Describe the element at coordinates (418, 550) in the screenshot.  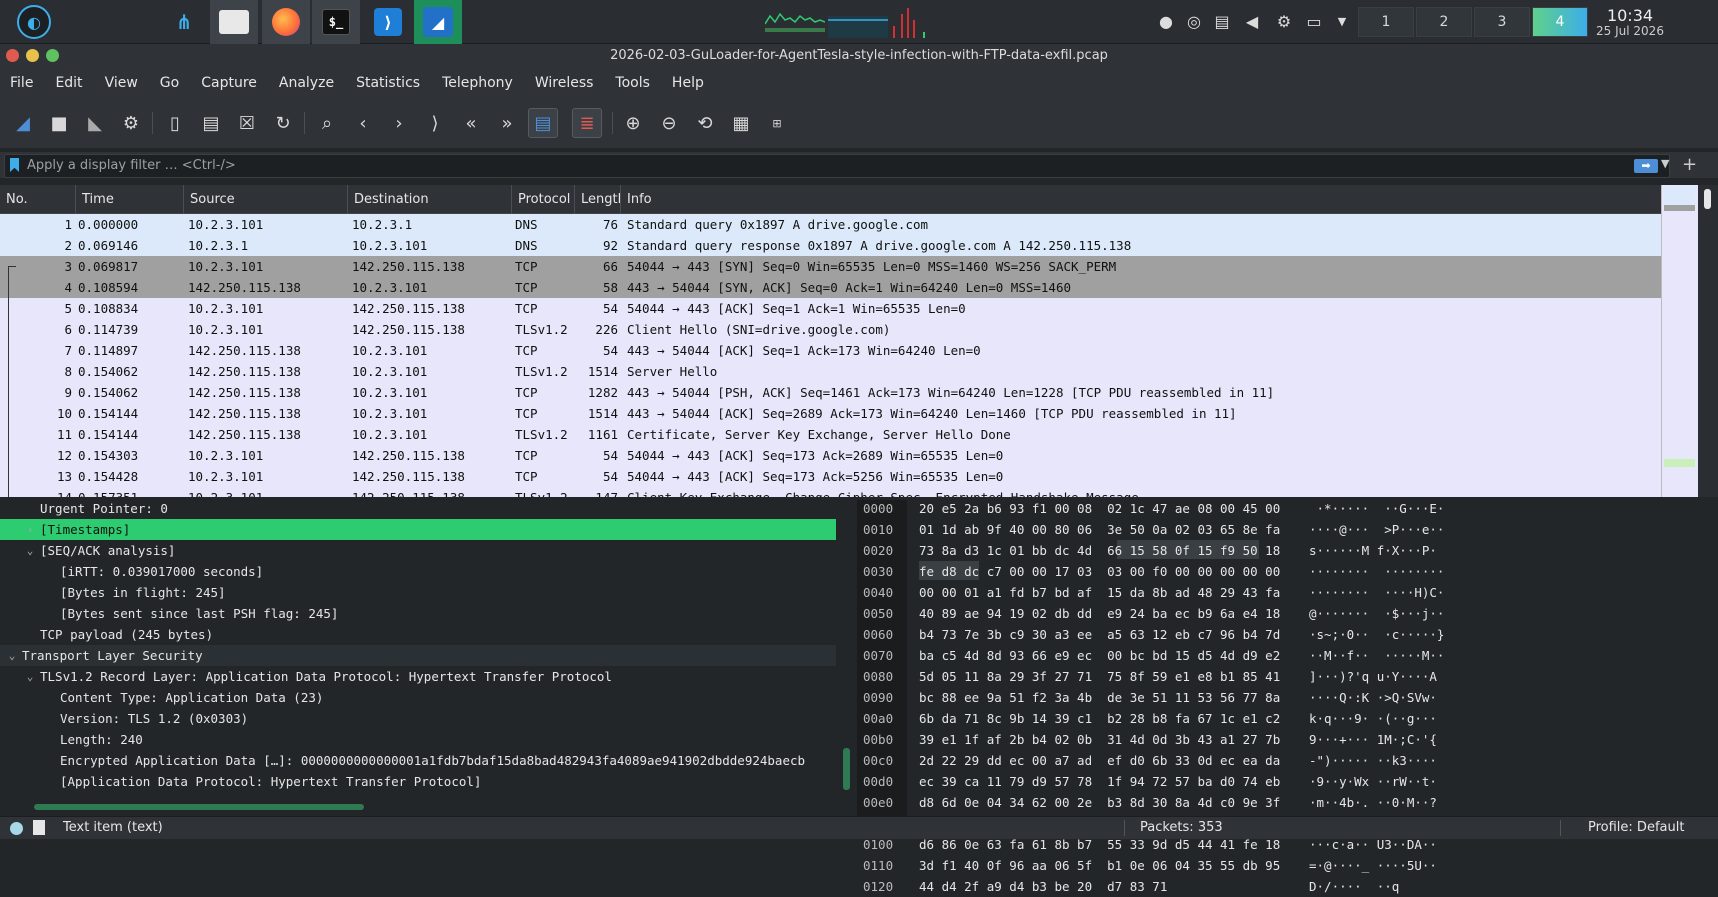
I see `detail-tree-item: ⌄ [SEQ/ACK analysis]` at that location.